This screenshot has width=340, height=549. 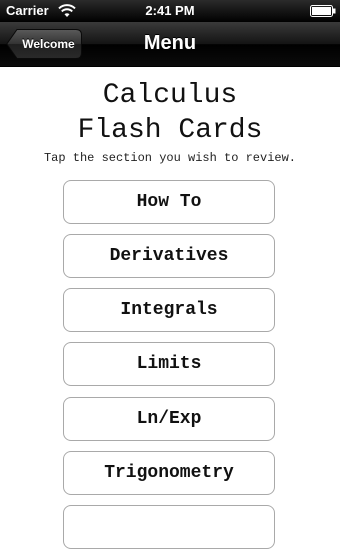 I want to click on app-title-line-1: Calculus, so click(x=170, y=95).